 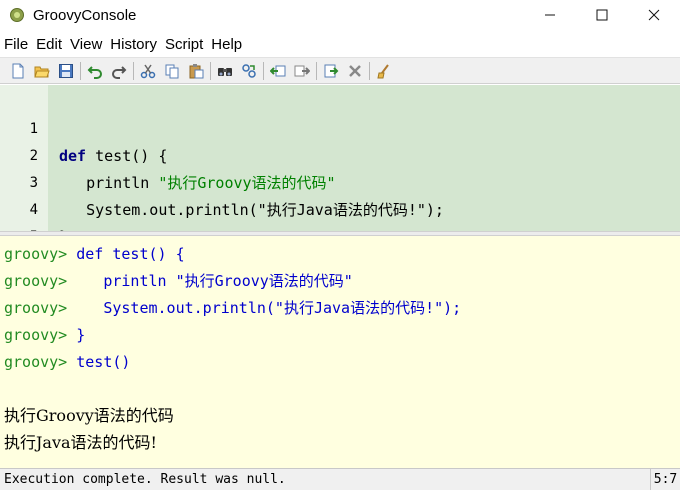 I want to click on menu-history: History, so click(x=133, y=44).